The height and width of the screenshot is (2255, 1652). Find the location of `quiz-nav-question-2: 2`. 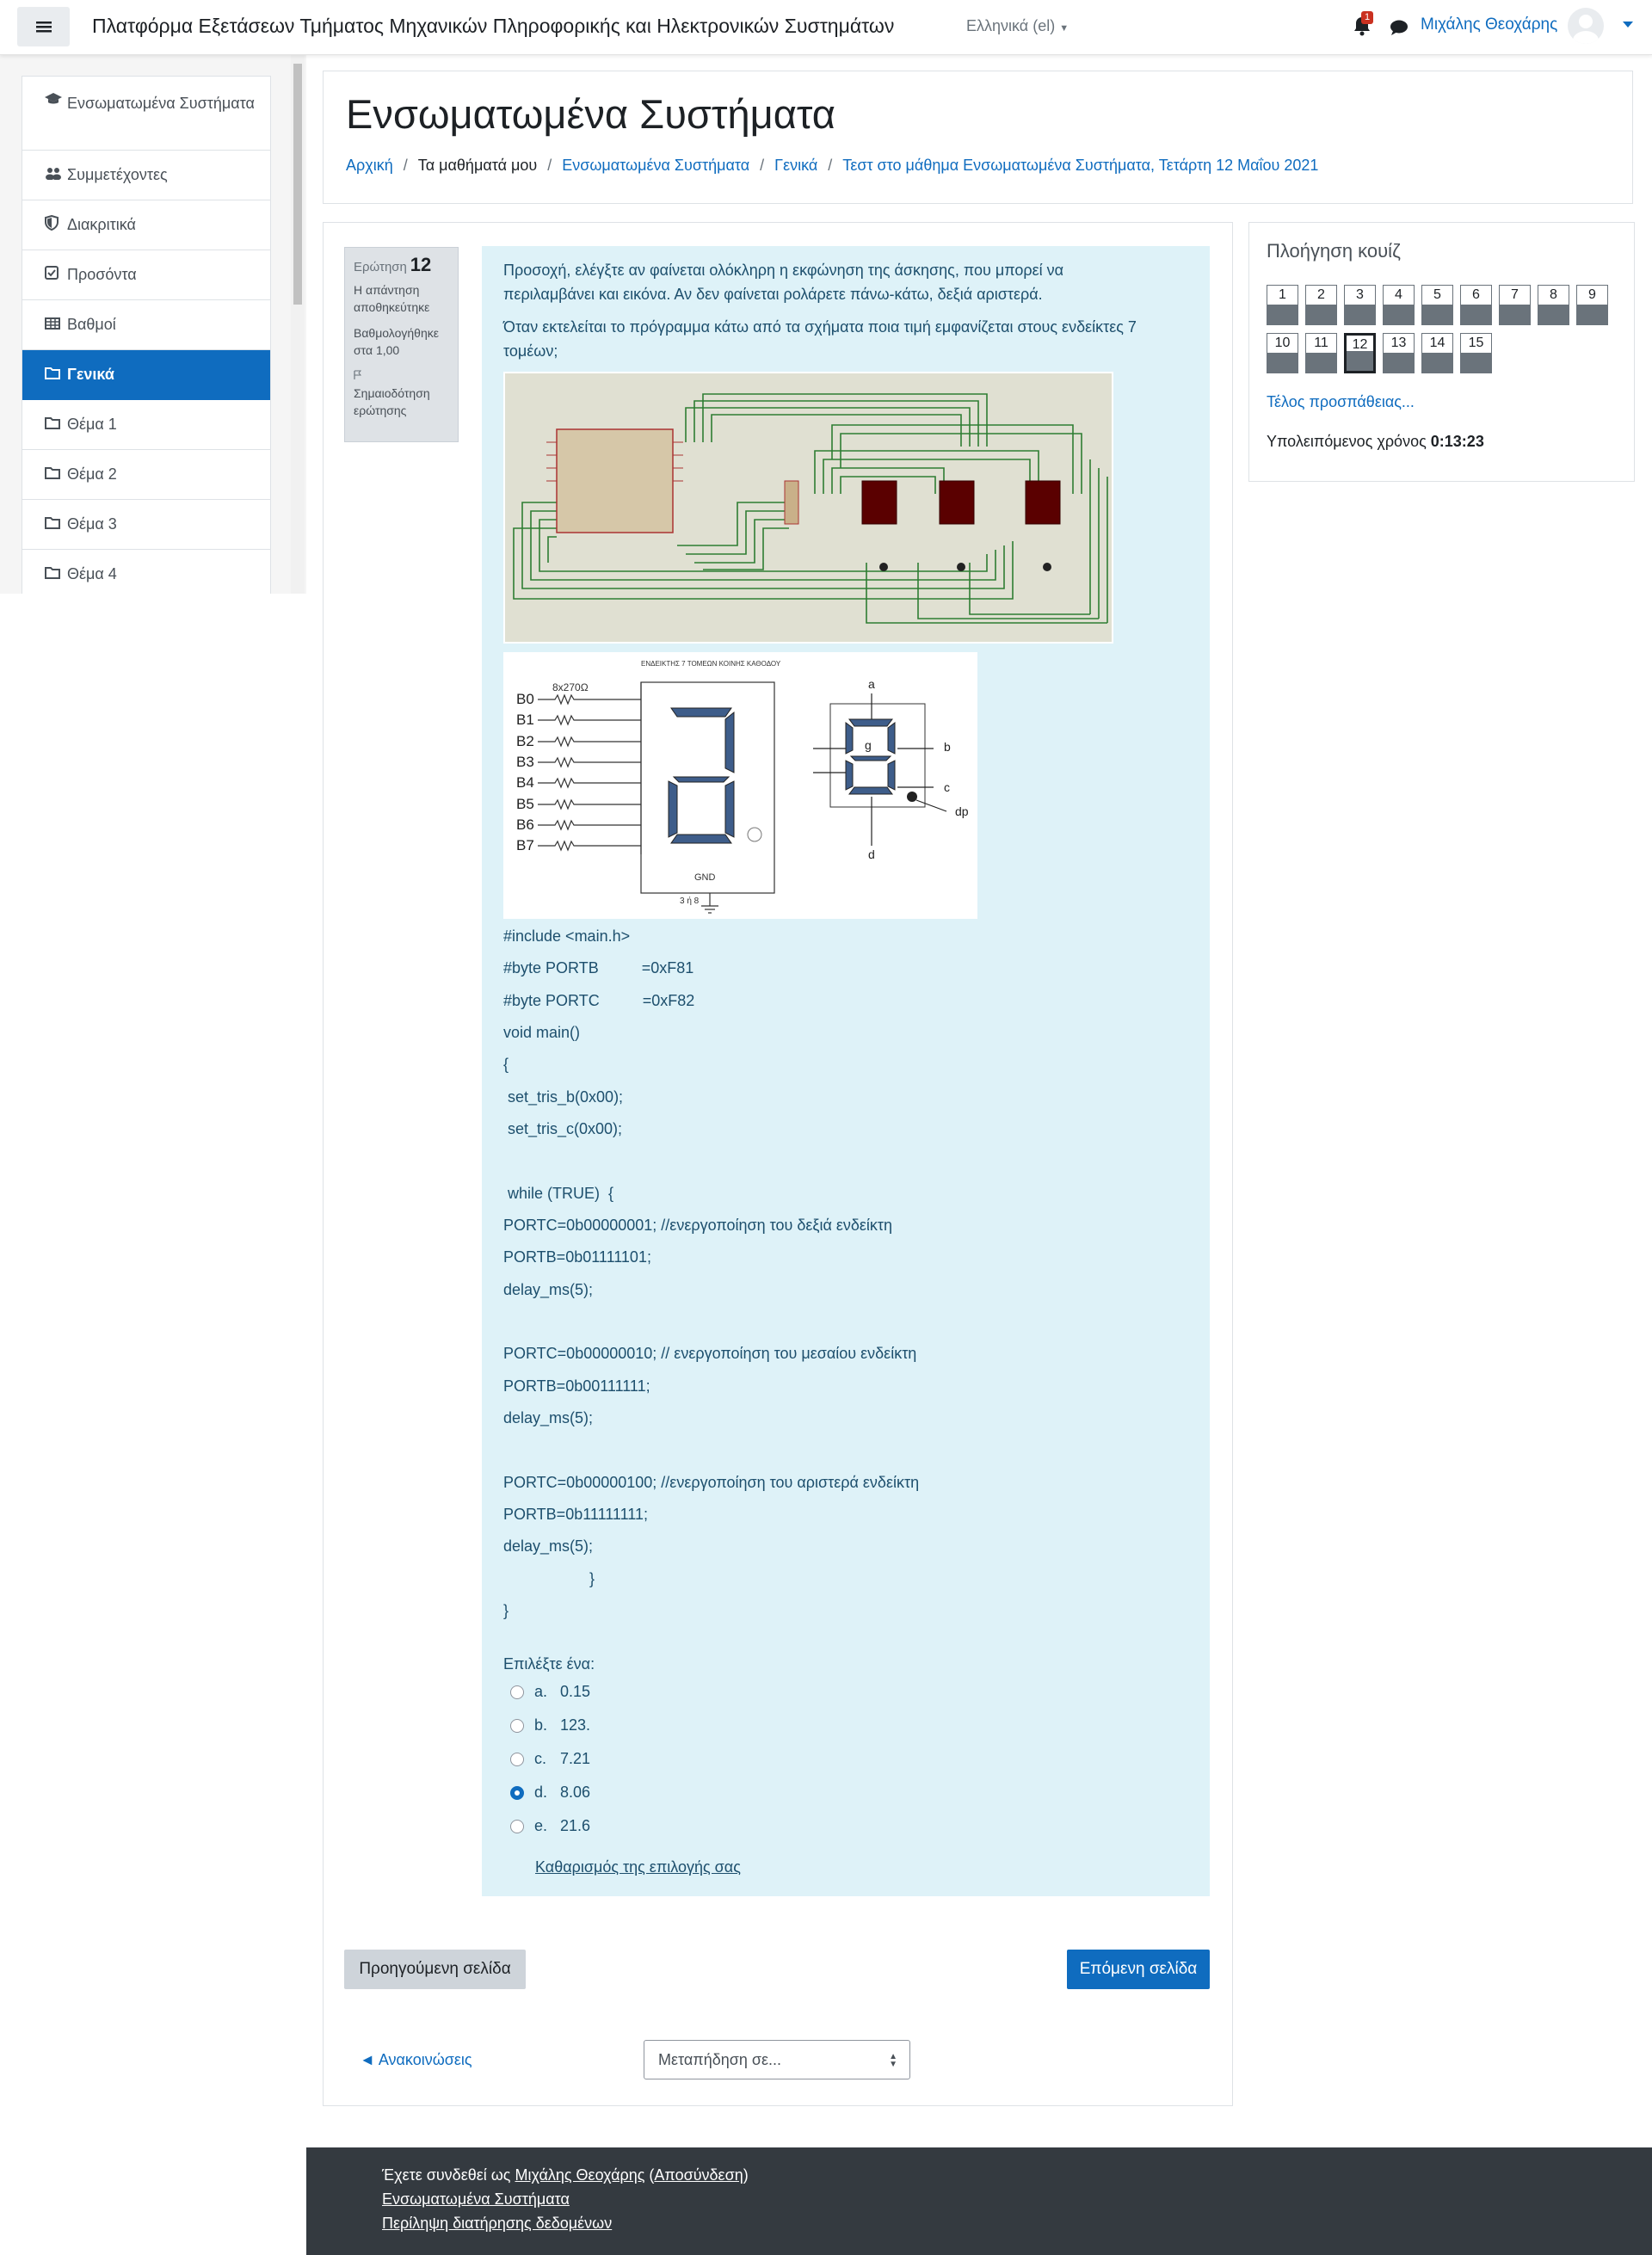

quiz-nav-question-2: 2 is located at coordinates (1321, 305).